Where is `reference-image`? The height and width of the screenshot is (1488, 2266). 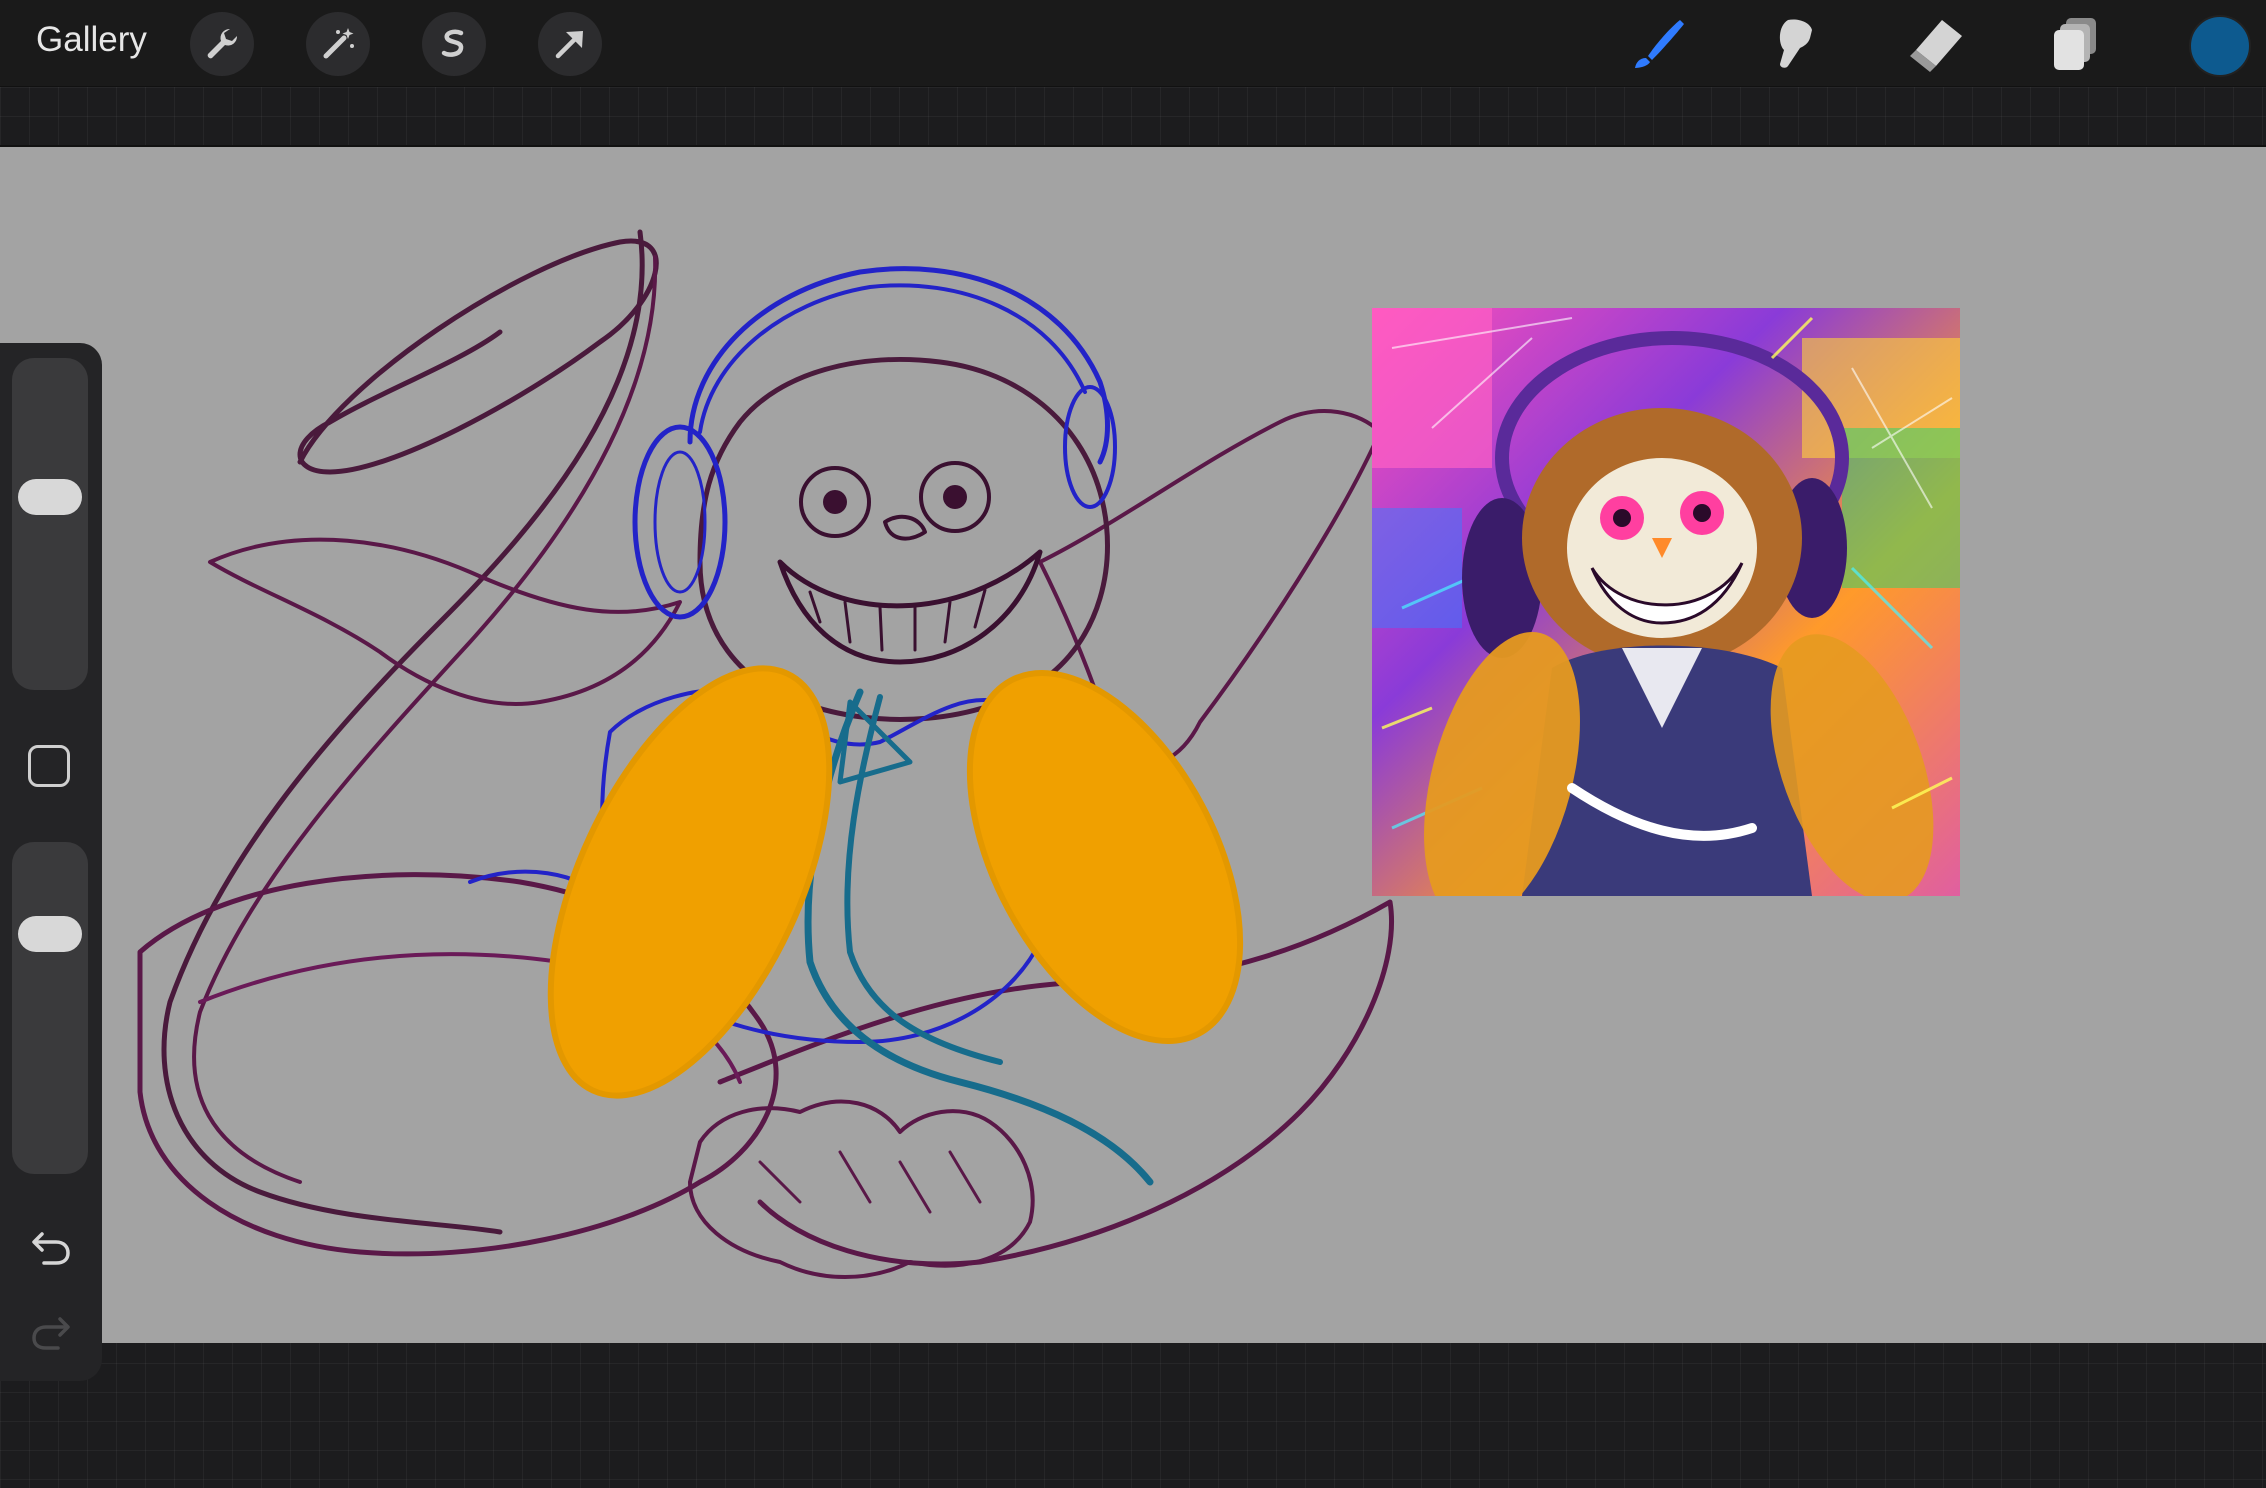
reference-image is located at coordinates (1666, 602).